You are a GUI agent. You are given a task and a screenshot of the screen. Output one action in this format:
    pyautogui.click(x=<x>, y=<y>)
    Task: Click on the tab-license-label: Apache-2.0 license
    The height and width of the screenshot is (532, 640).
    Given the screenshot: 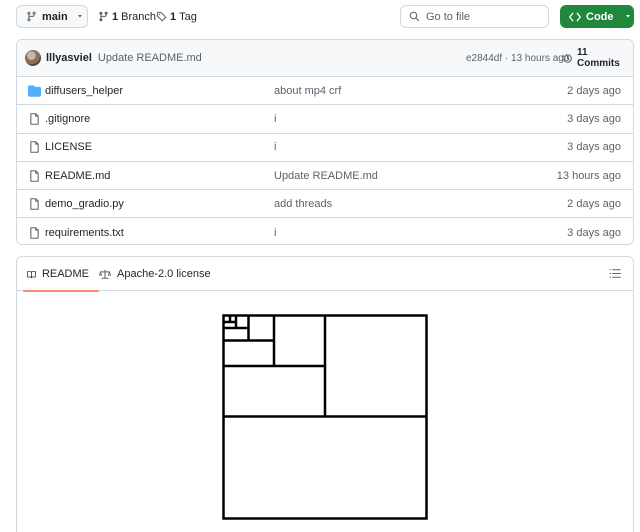 What is the action you would take?
    pyautogui.click(x=164, y=274)
    